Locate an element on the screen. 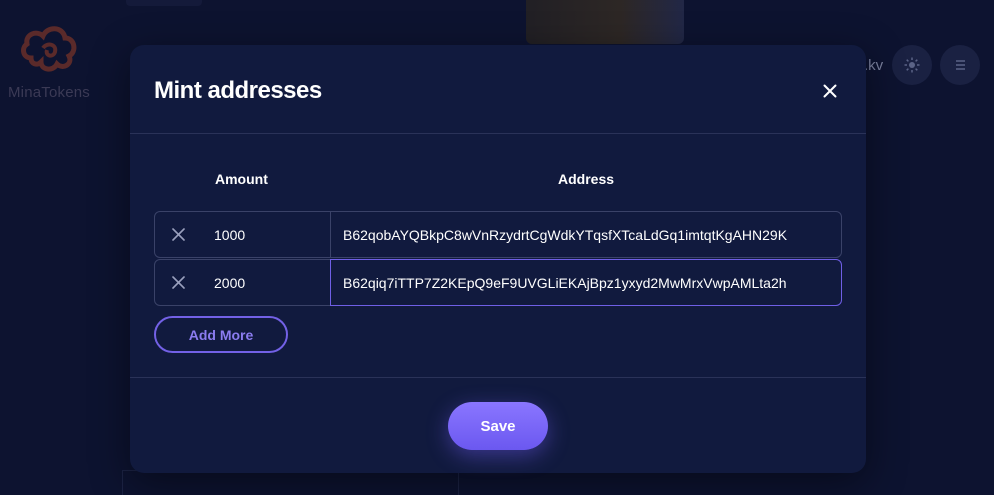  divider is located at coordinates (498, 377).